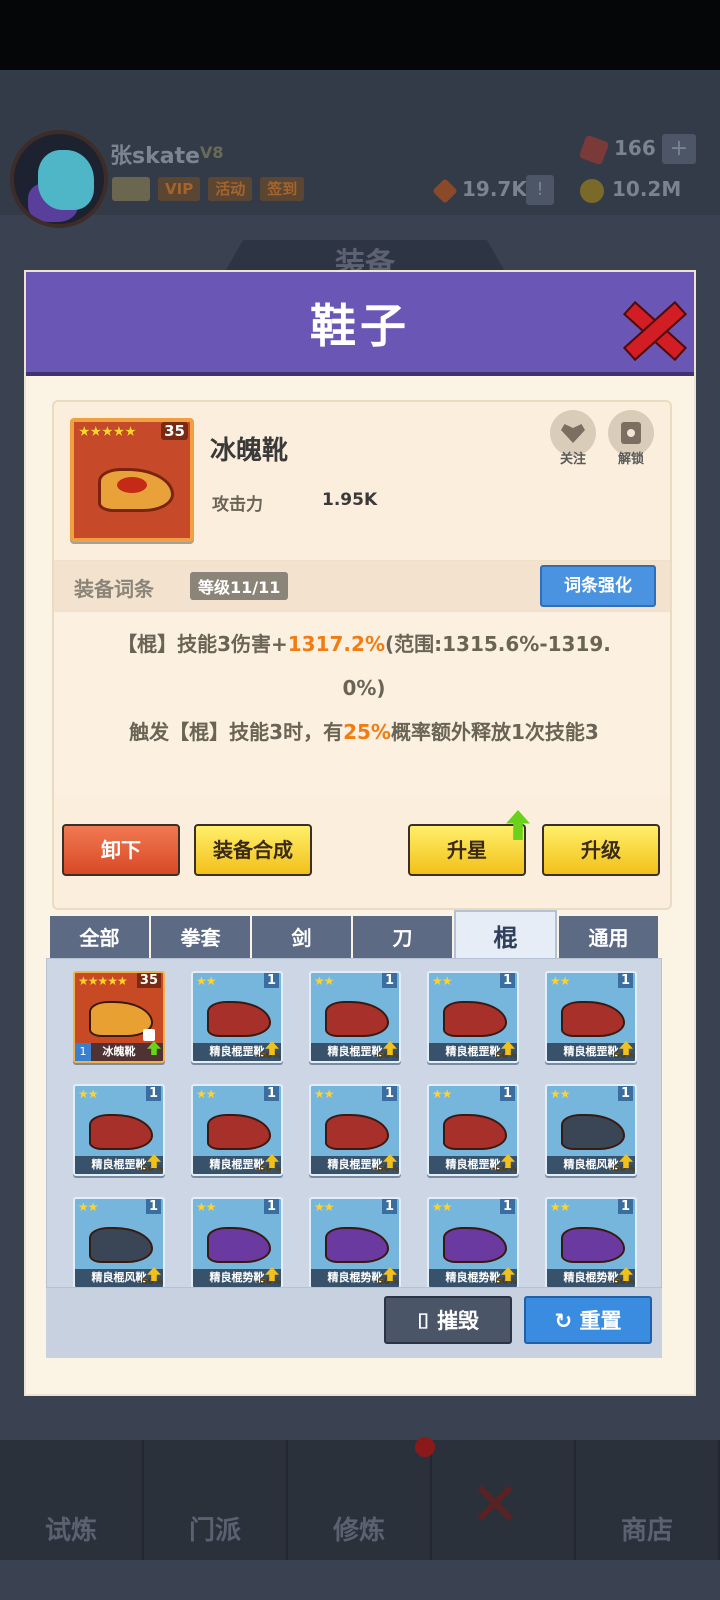 The image size is (720, 1600). Describe the element at coordinates (83, 1052) in the screenshot. I see `equipped-count: 1` at that location.